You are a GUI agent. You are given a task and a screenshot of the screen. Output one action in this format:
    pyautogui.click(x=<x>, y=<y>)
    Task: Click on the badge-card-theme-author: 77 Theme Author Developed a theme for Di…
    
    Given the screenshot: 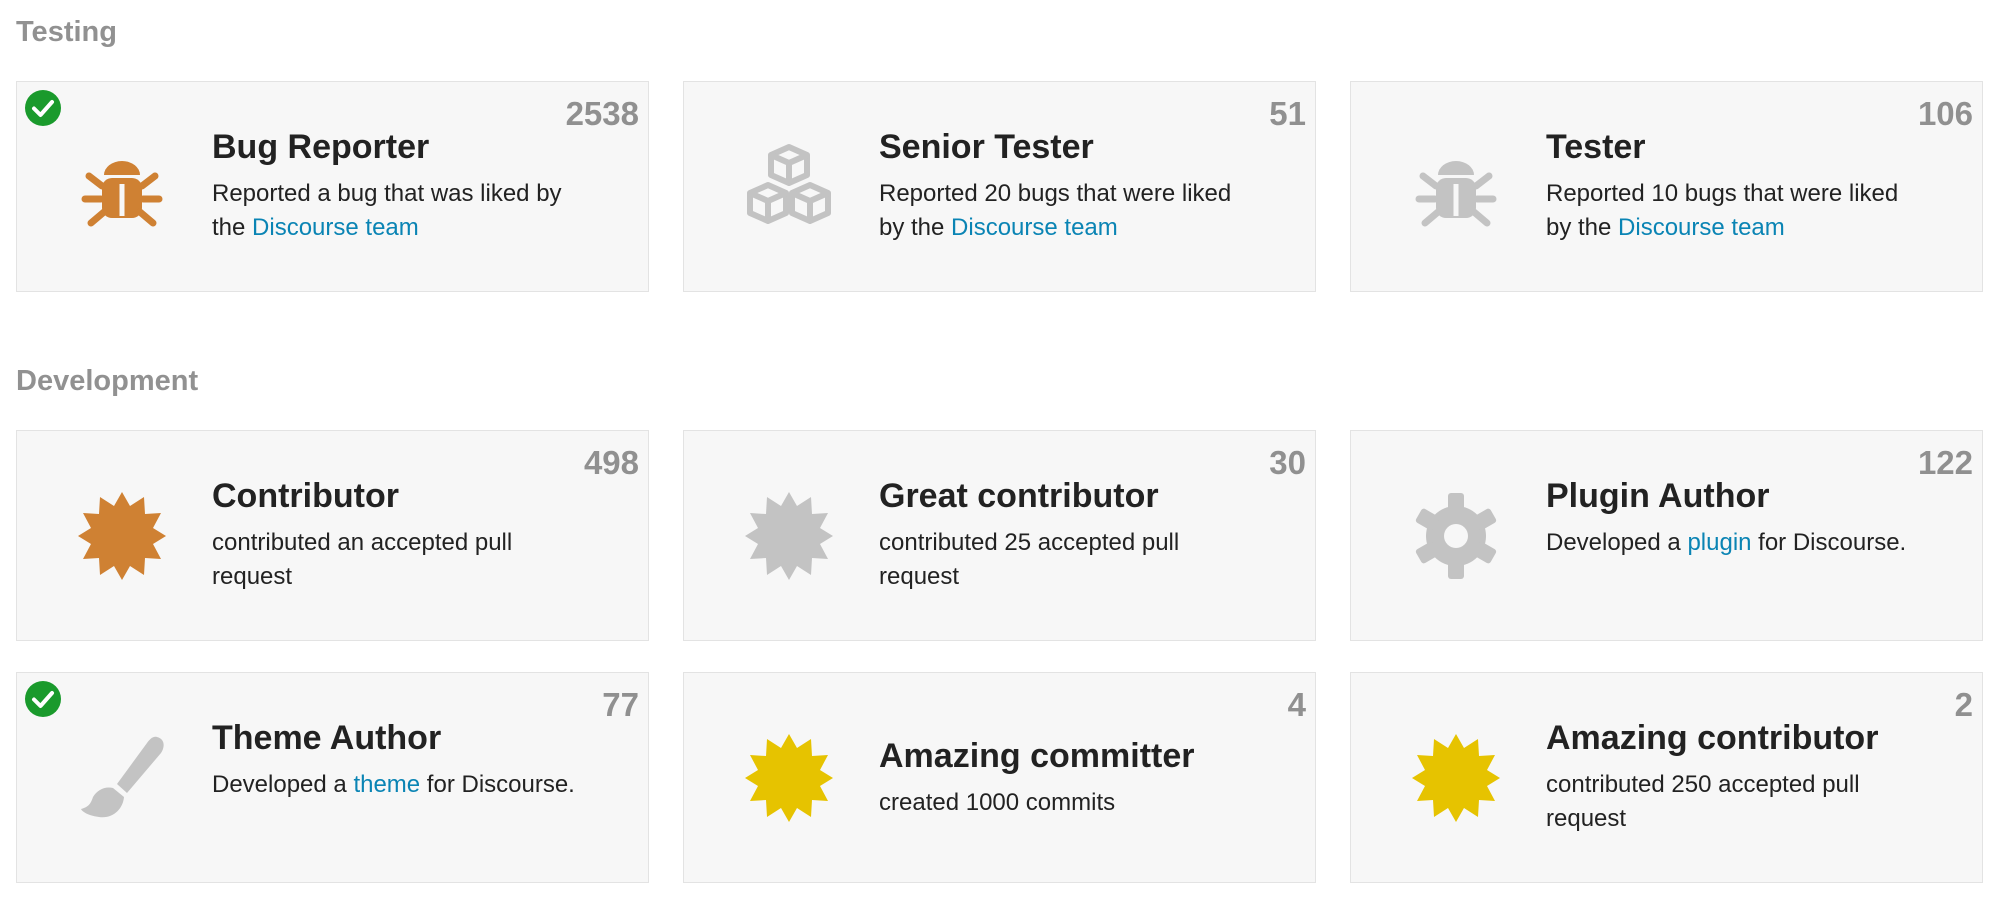 What is the action you would take?
    pyautogui.click(x=332, y=777)
    